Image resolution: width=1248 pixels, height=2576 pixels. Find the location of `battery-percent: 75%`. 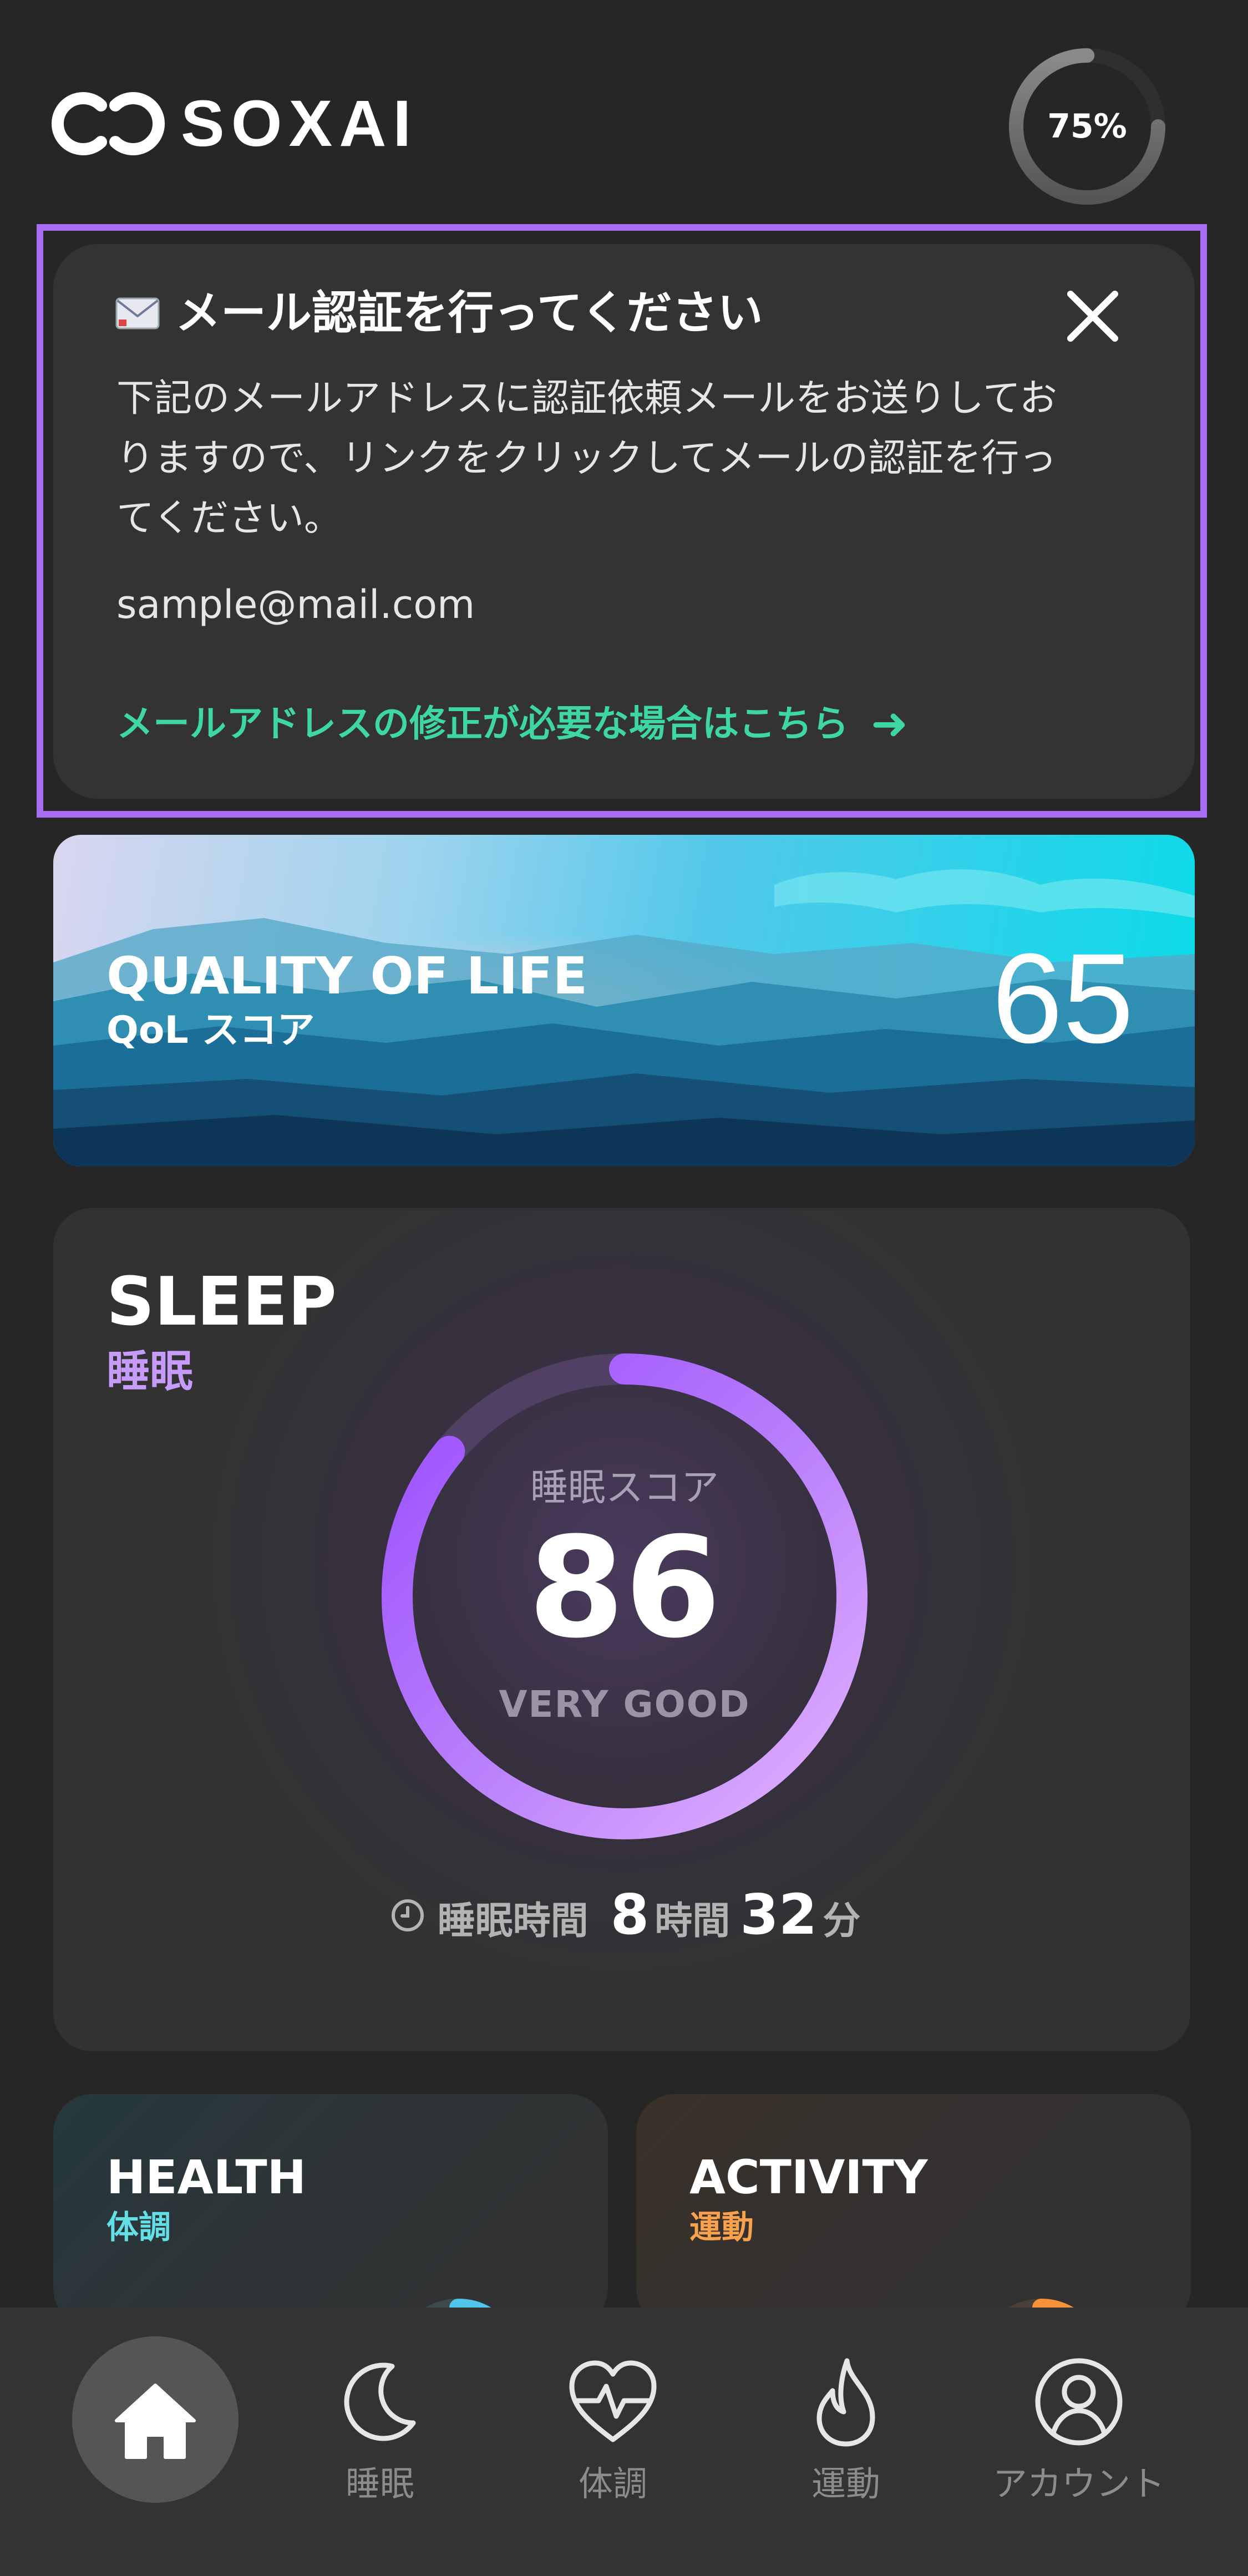

battery-percent: 75% is located at coordinates (1087, 126).